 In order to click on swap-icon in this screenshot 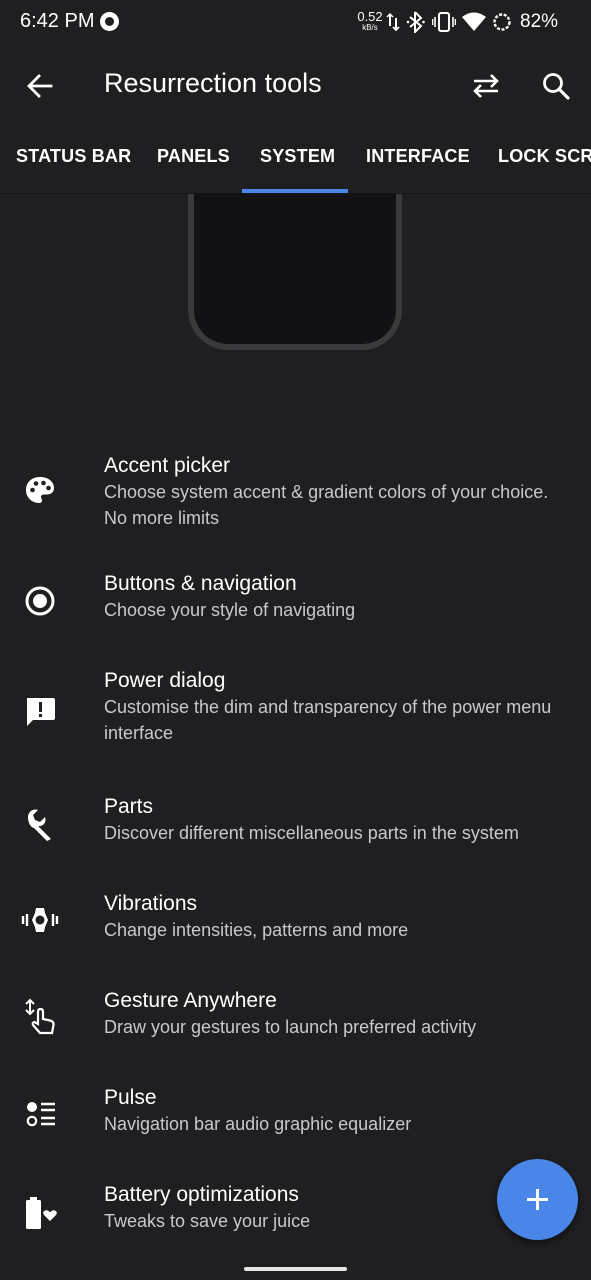, I will do `click(486, 86)`.